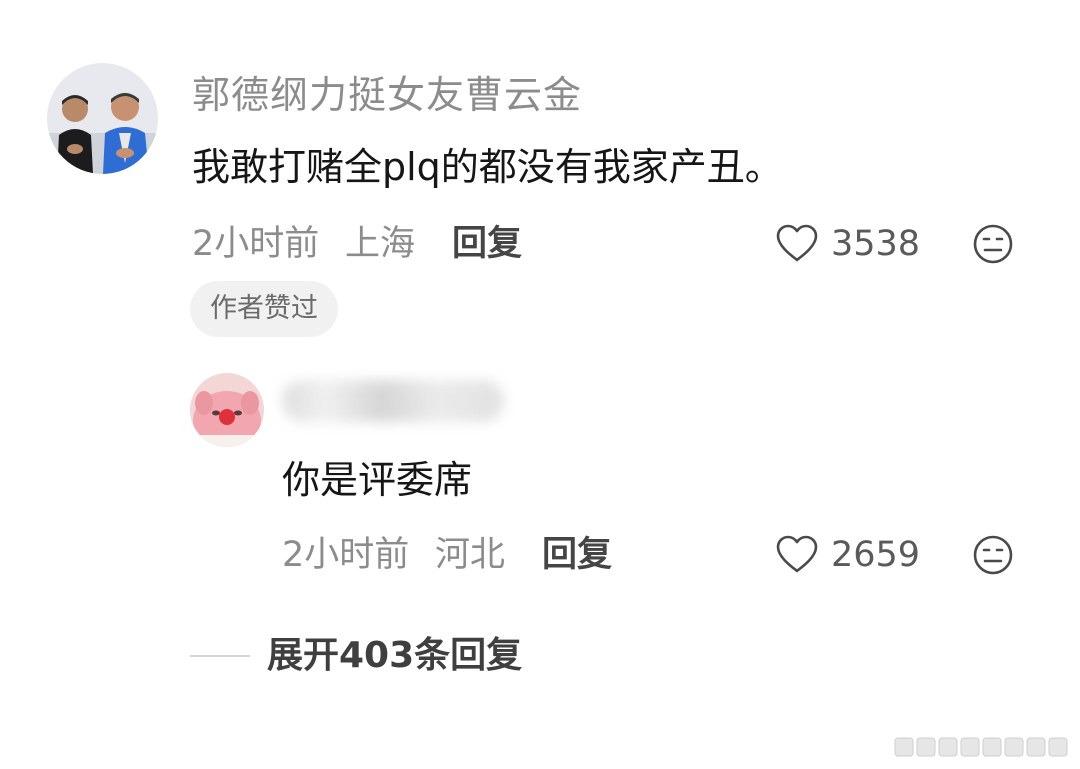 Image resolution: width=1080 pixels, height=769 pixels. What do you see at coordinates (876, 555) in the screenshot?
I see `reply-like-count: 2659` at bounding box center [876, 555].